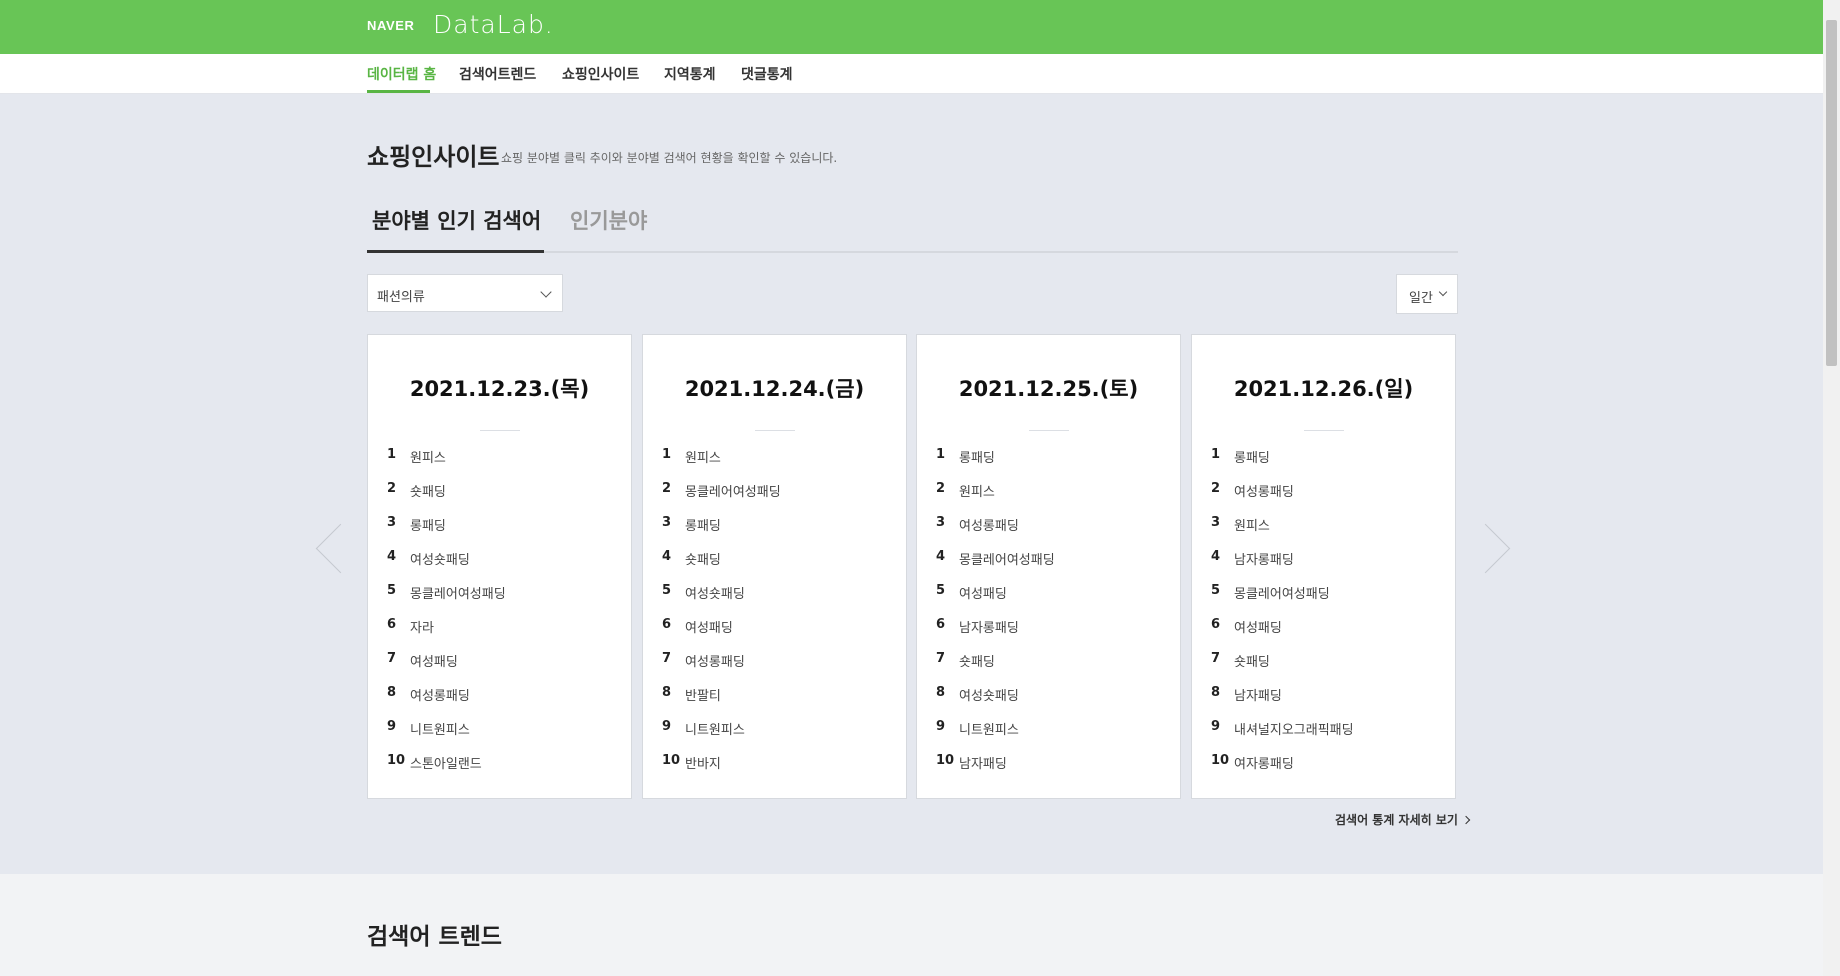 This screenshot has height=976, width=1840. What do you see at coordinates (690, 74) in the screenshot?
I see `nav-item-regional-stats: 지역통계` at bounding box center [690, 74].